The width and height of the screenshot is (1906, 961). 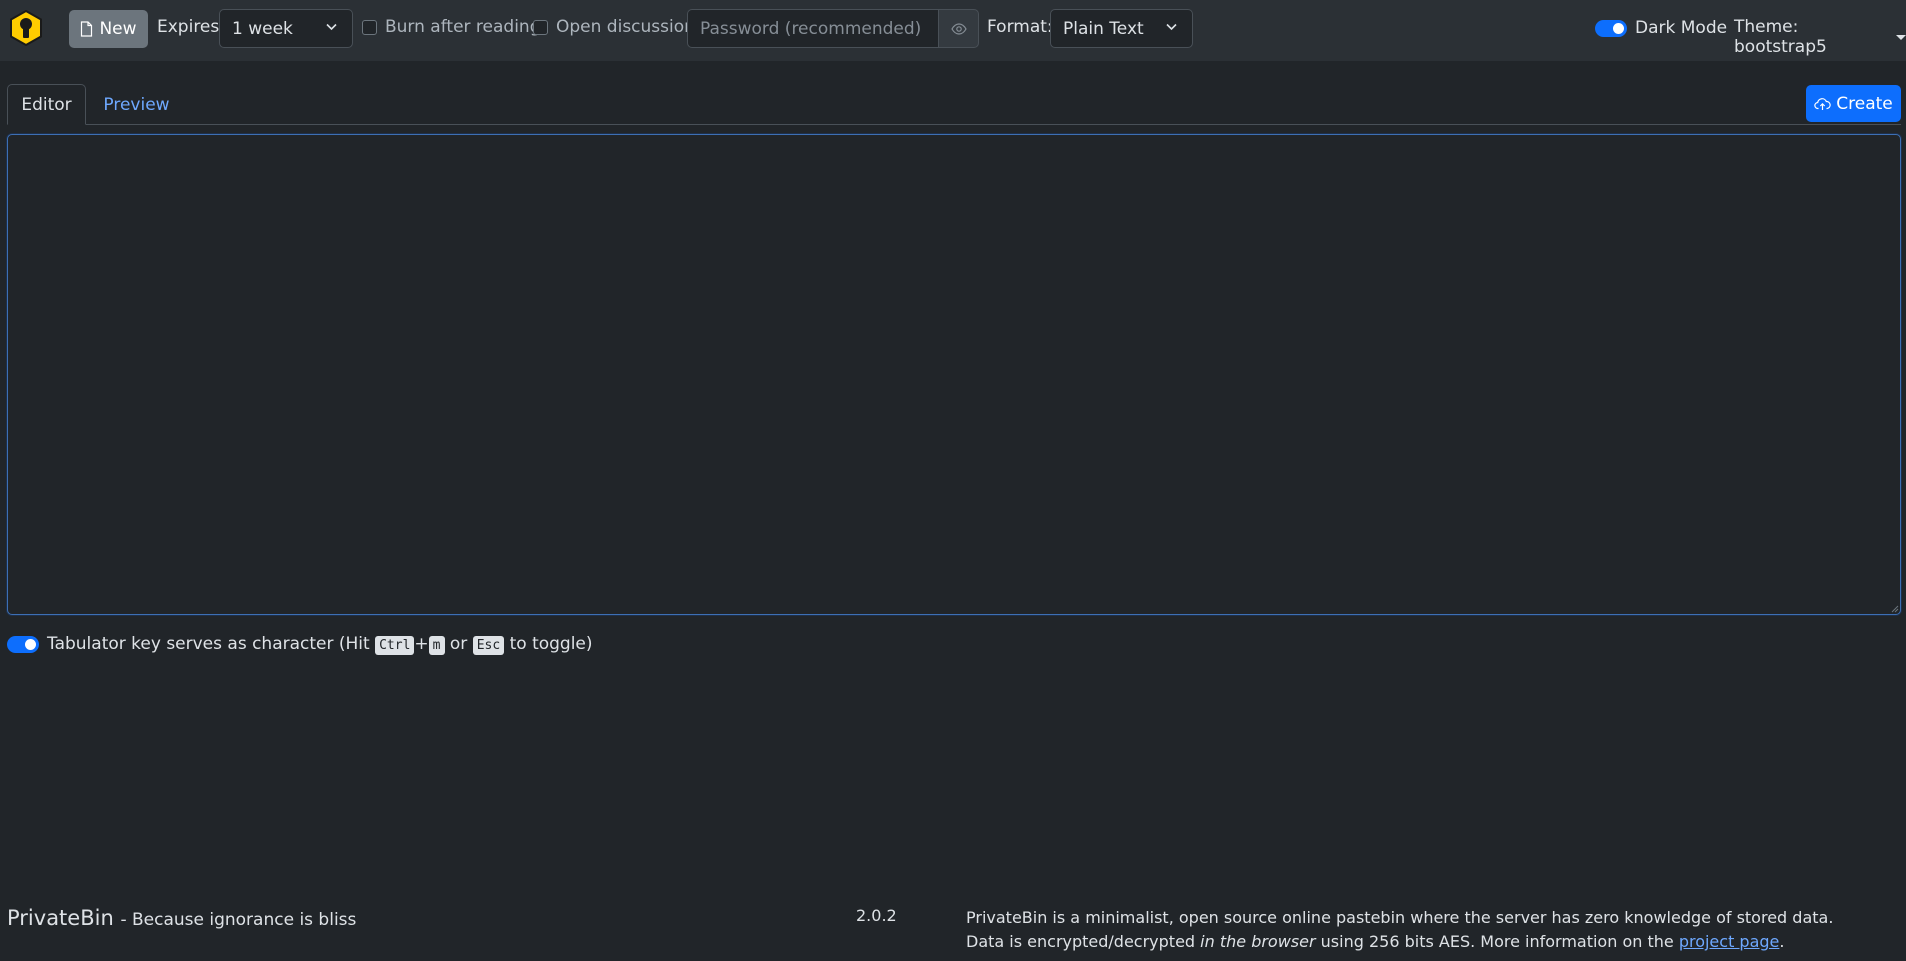 I want to click on file-icon, so click(x=87, y=29).